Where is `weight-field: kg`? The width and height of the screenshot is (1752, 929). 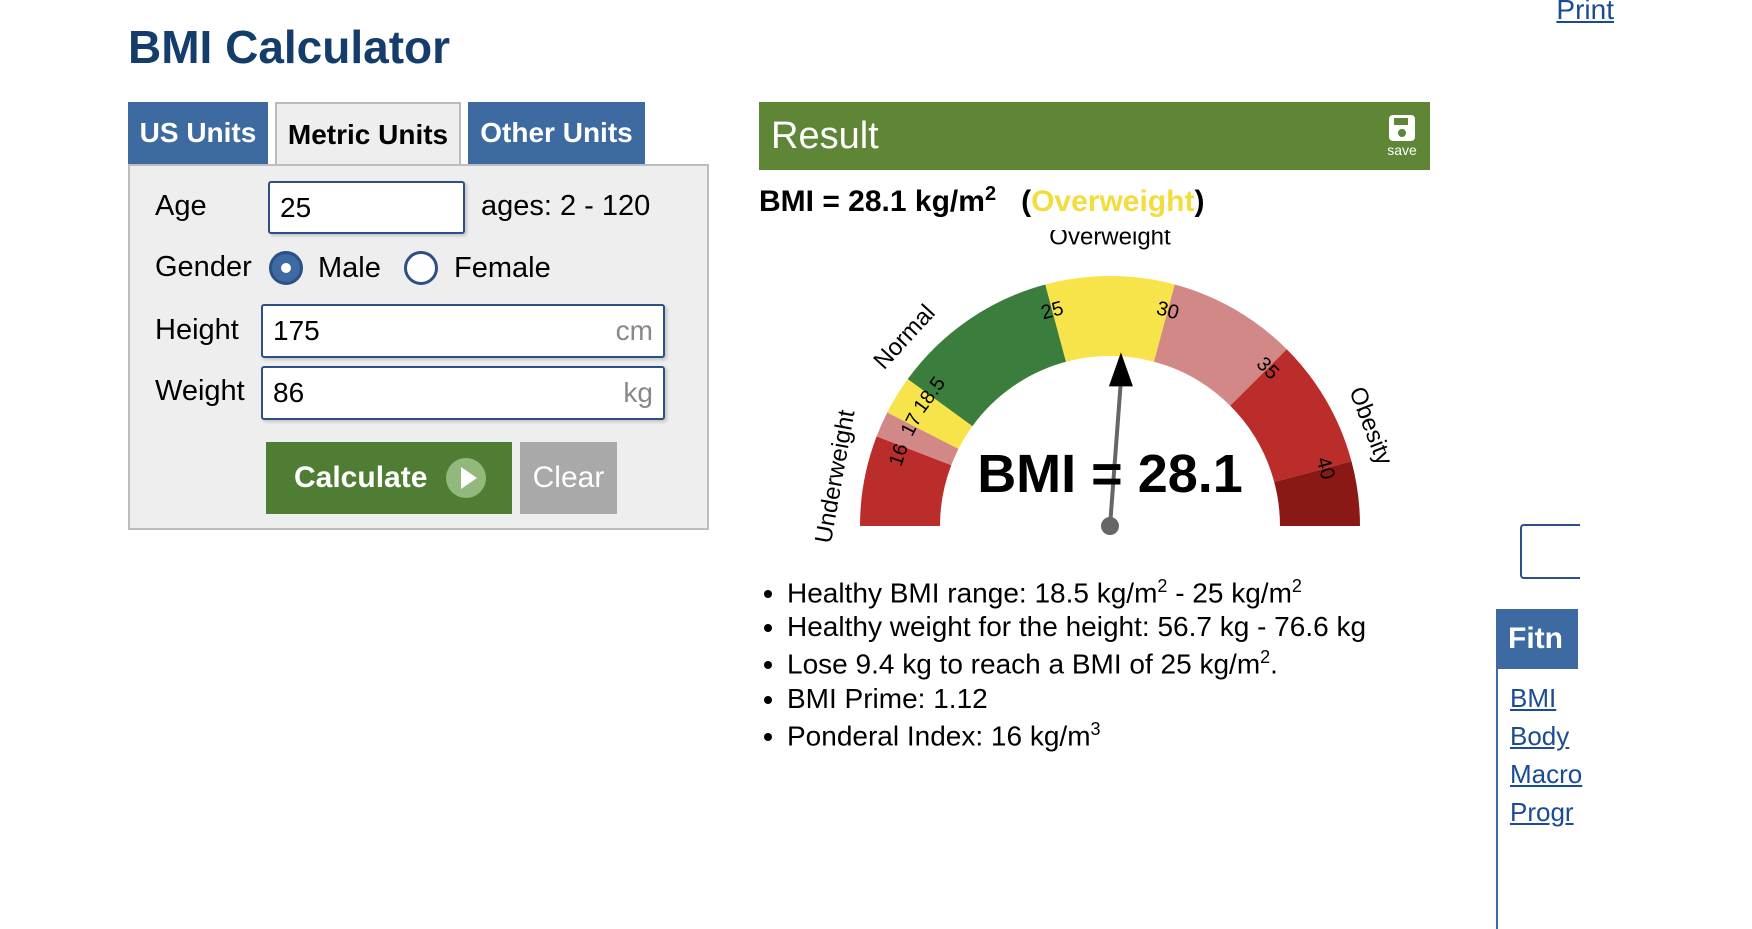 weight-field: kg is located at coordinates (463, 393).